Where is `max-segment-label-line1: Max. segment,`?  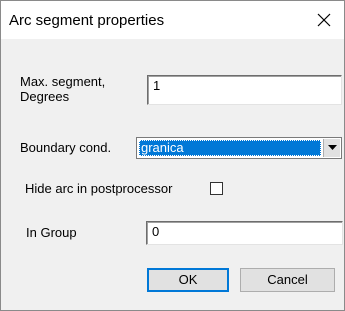
max-segment-label-line1: Max. segment, is located at coordinates (63, 81).